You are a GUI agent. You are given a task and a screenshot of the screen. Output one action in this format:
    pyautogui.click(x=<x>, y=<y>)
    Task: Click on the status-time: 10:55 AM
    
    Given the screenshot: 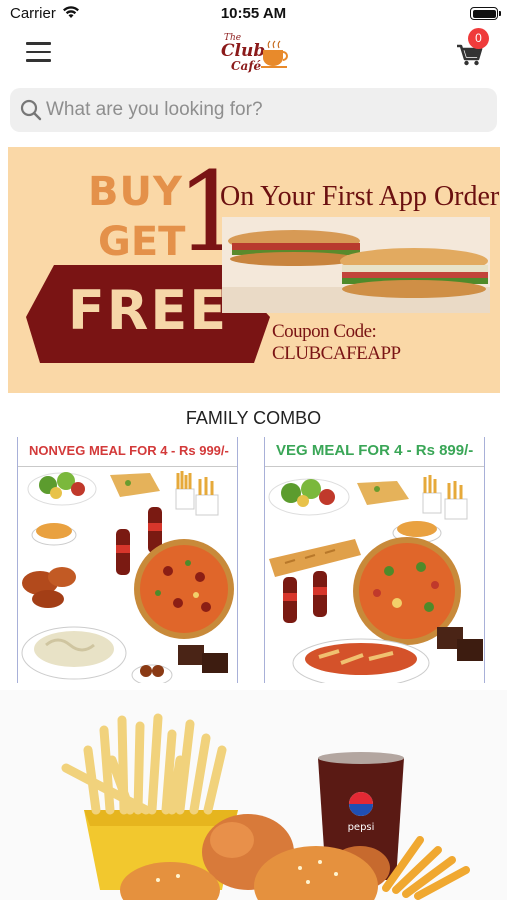 What is the action you would take?
    pyautogui.click(x=253, y=13)
    